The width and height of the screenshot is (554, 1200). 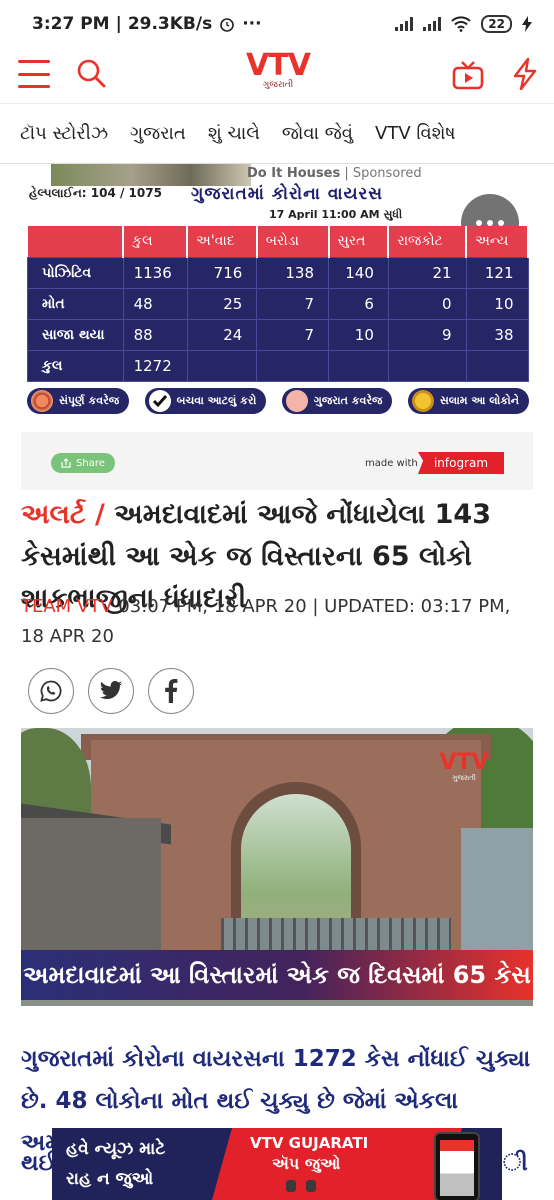 What do you see at coordinates (205, 401) in the screenshot?
I see `precautions-button: બચવા આટલું કરો` at bounding box center [205, 401].